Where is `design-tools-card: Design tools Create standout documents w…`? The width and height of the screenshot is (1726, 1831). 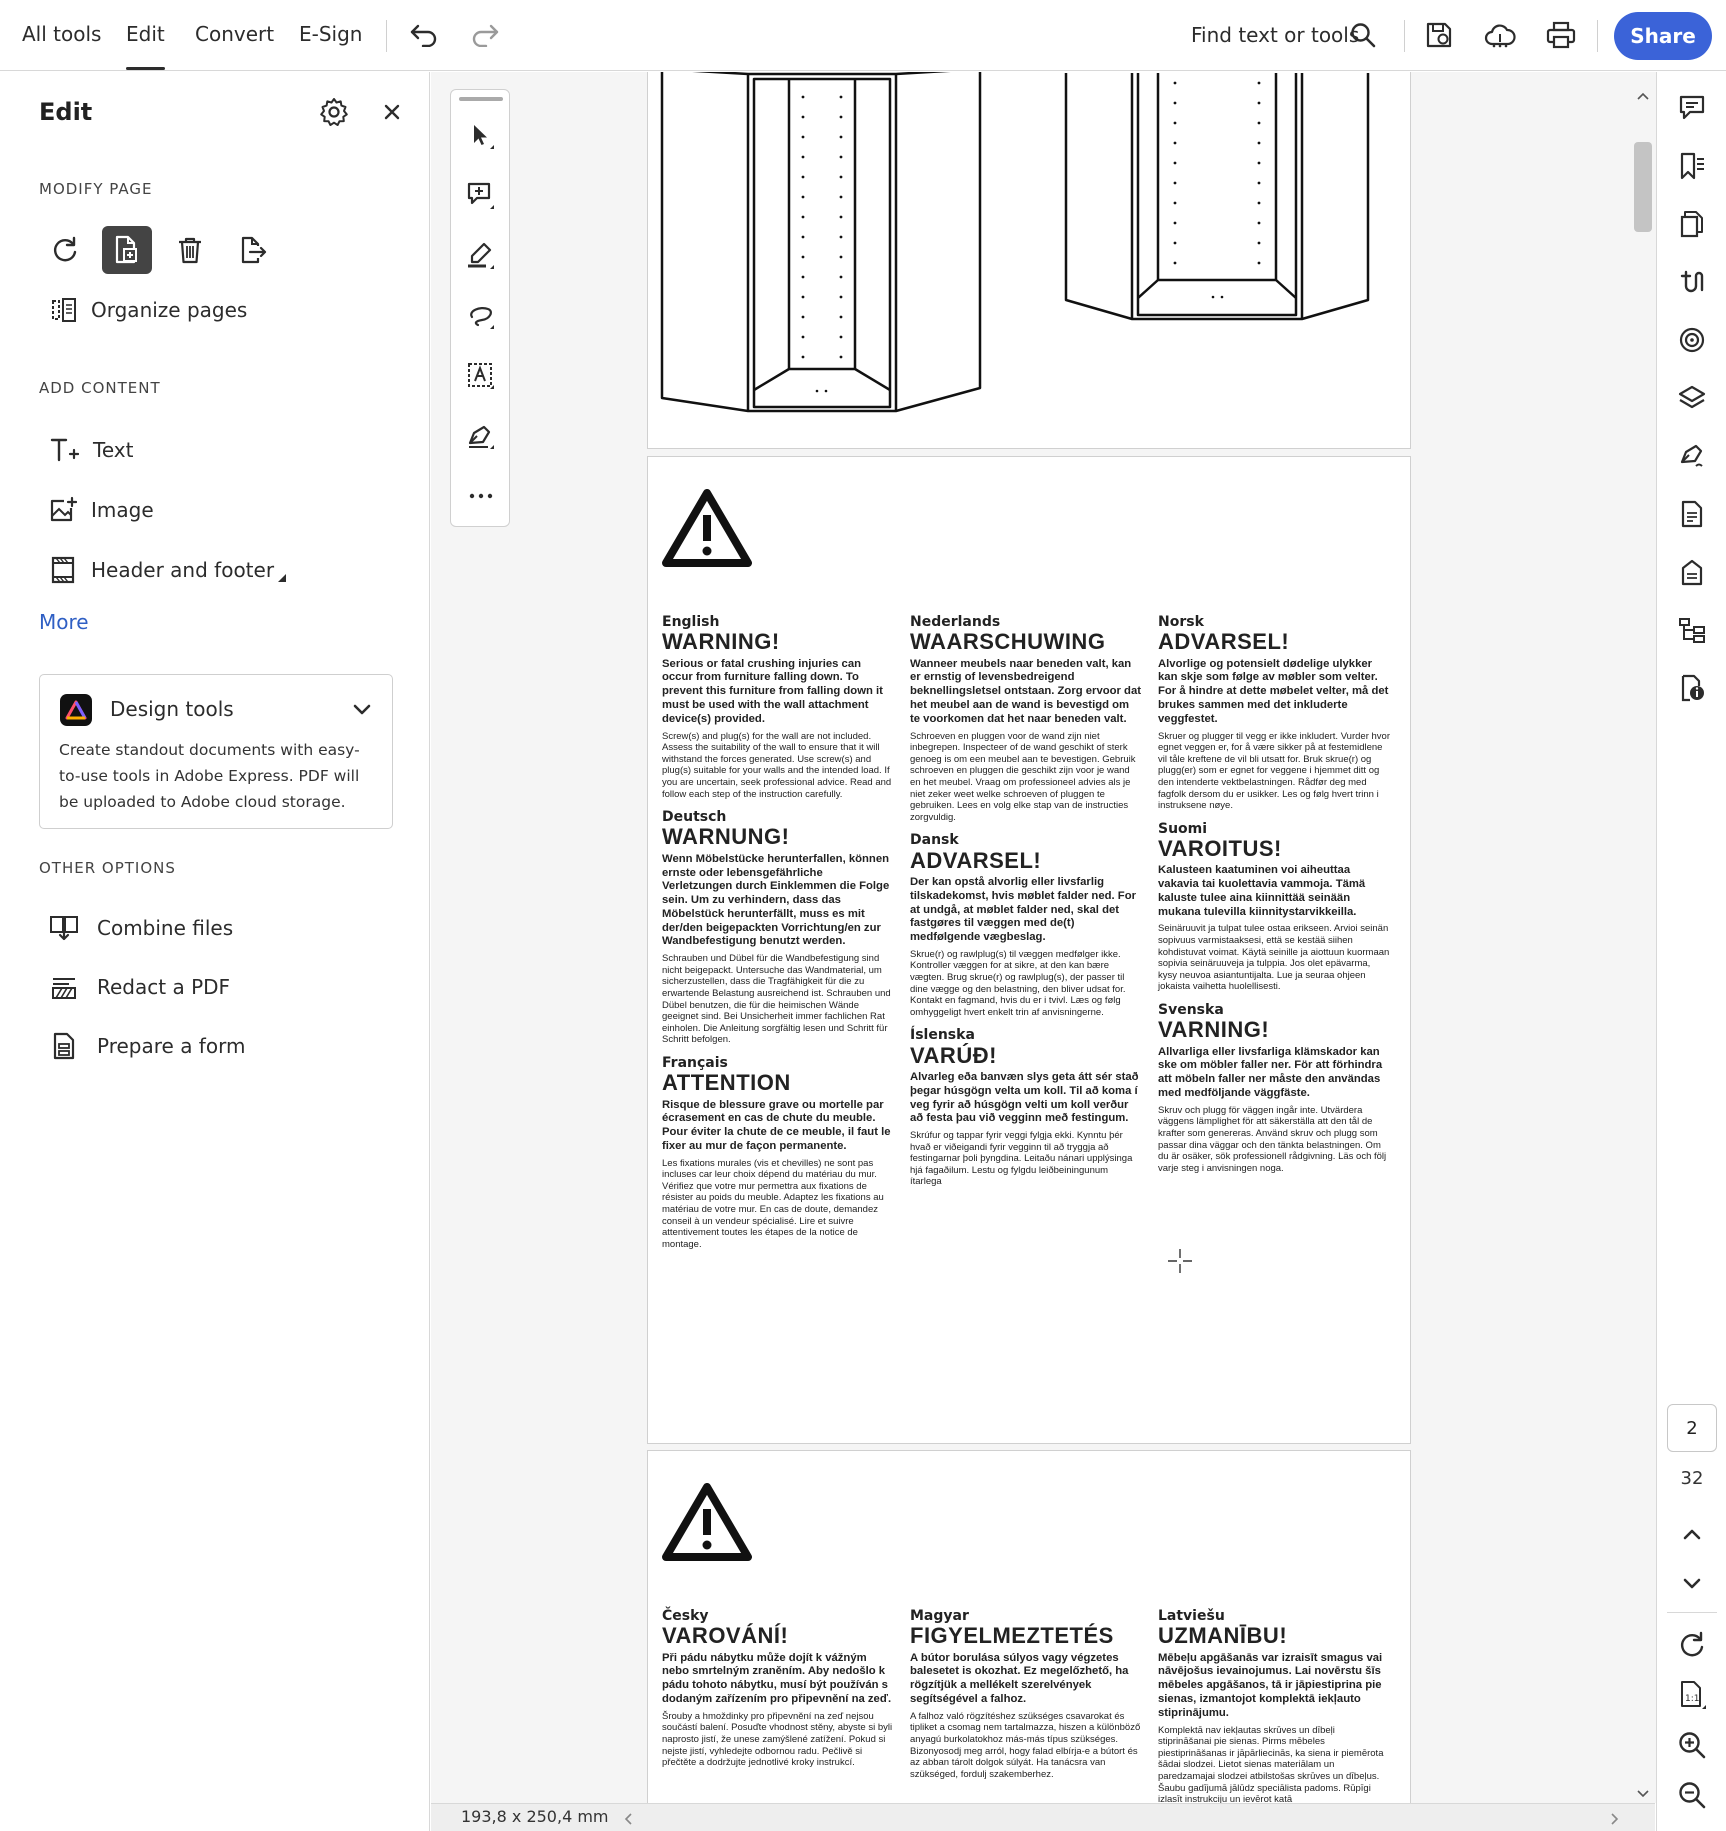 design-tools-card: Design tools Create standout documents w… is located at coordinates (216, 751).